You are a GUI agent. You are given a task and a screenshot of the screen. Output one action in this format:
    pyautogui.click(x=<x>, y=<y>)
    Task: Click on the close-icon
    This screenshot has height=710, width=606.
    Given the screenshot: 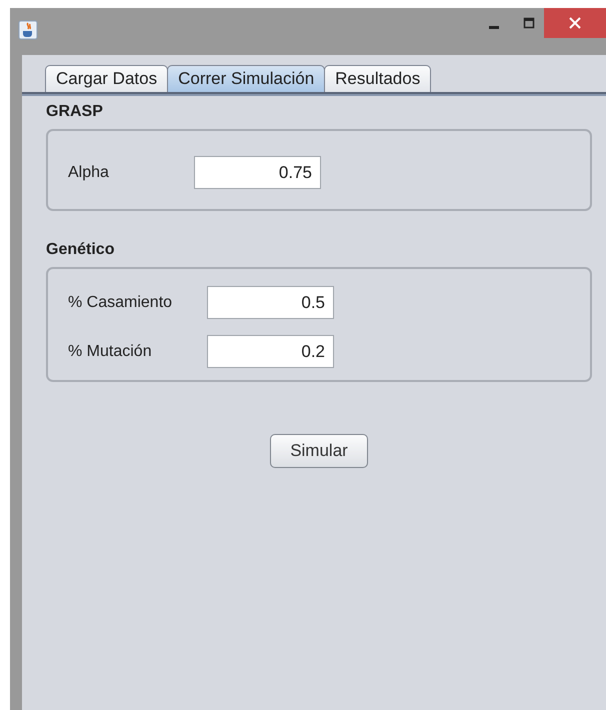 What is the action you would take?
    pyautogui.click(x=575, y=23)
    